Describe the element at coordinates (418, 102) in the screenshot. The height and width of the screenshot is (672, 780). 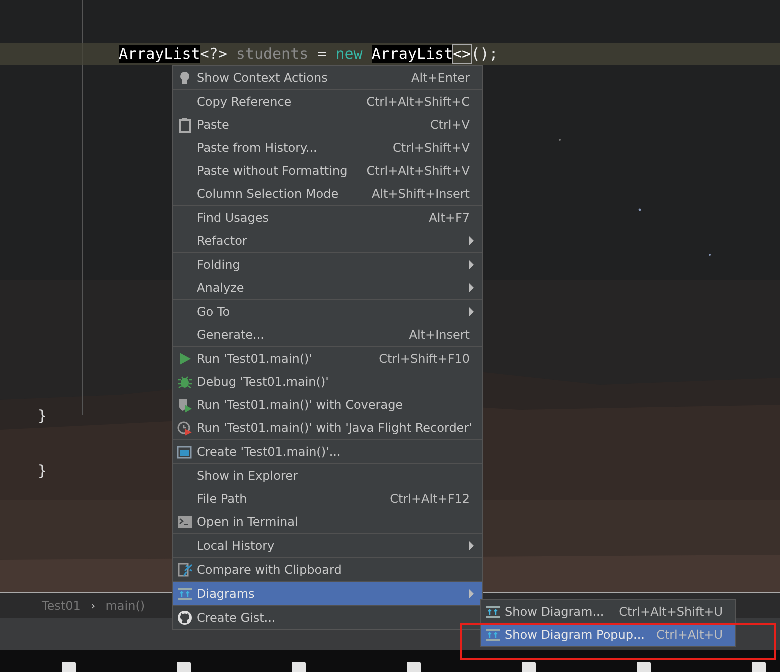
I see `shortcut: Ctrl+Alt+Shift+C` at that location.